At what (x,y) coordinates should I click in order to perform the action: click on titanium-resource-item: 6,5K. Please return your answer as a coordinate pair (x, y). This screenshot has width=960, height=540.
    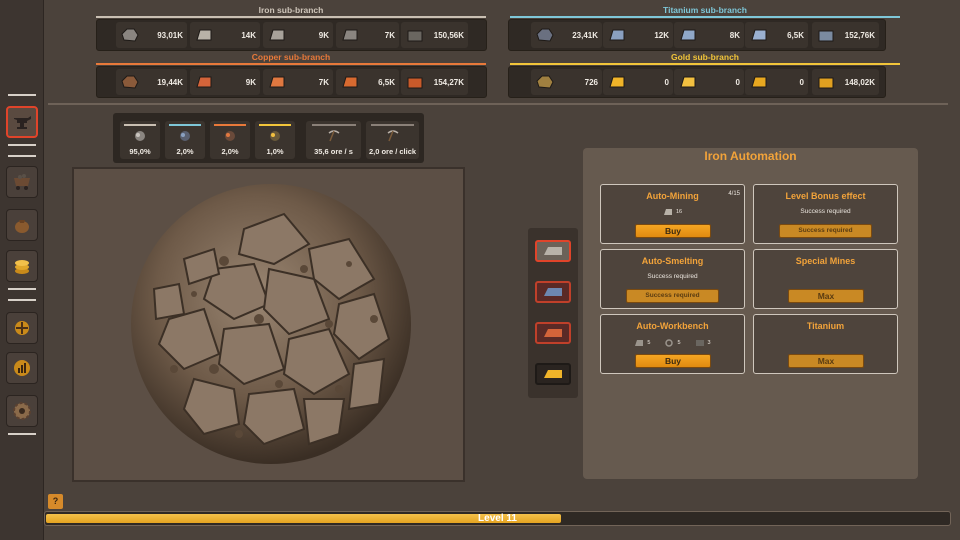
    Looking at the image, I should click on (776, 35).